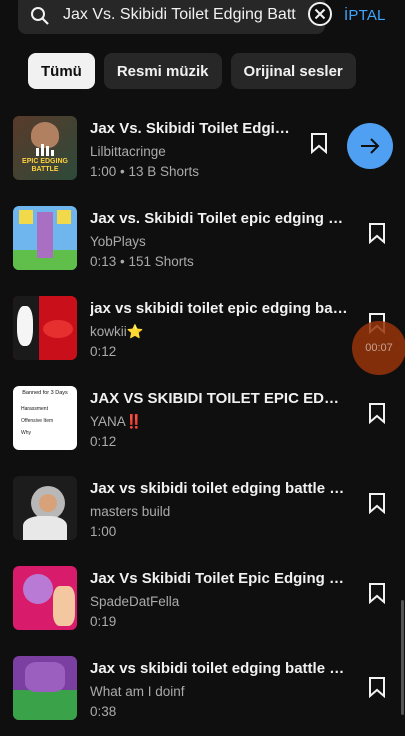 The image size is (405, 736). I want to click on filter-chips: Tümü Resmi müzik Orijinal sesler, so click(192, 71).